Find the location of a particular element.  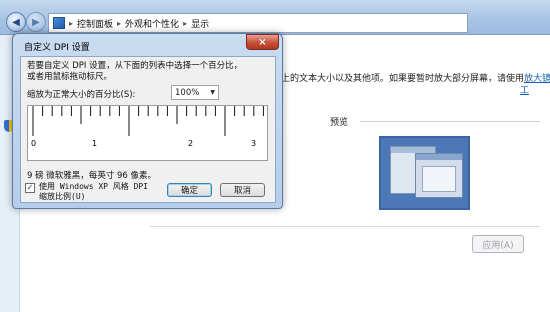

description-line-2: 或者用鼠标拖动标尺。 is located at coordinates (70, 77).